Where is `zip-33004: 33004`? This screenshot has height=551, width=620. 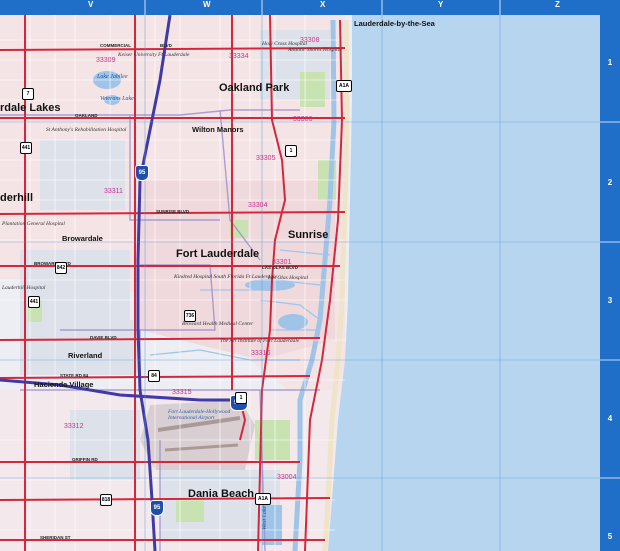
zip-33004: 33004 is located at coordinates (287, 477).